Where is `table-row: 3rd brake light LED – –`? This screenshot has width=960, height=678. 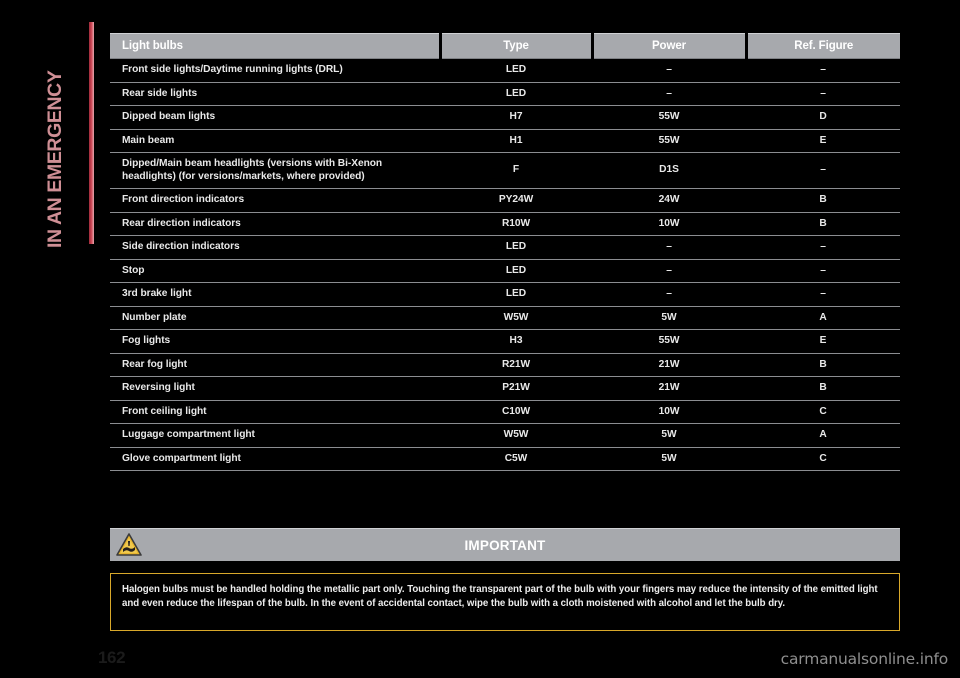
table-row: 3rd brake light LED – – is located at coordinates (505, 294).